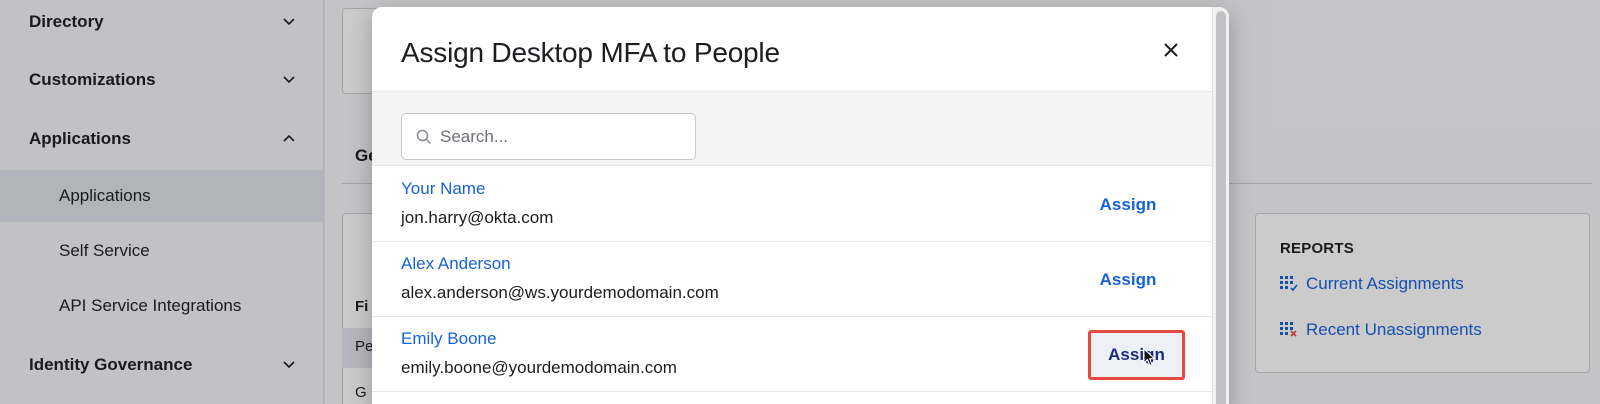  Describe the element at coordinates (792, 204) in the screenshot. I see `person-row: Your Name jon.harry@okta.com Assign` at that location.